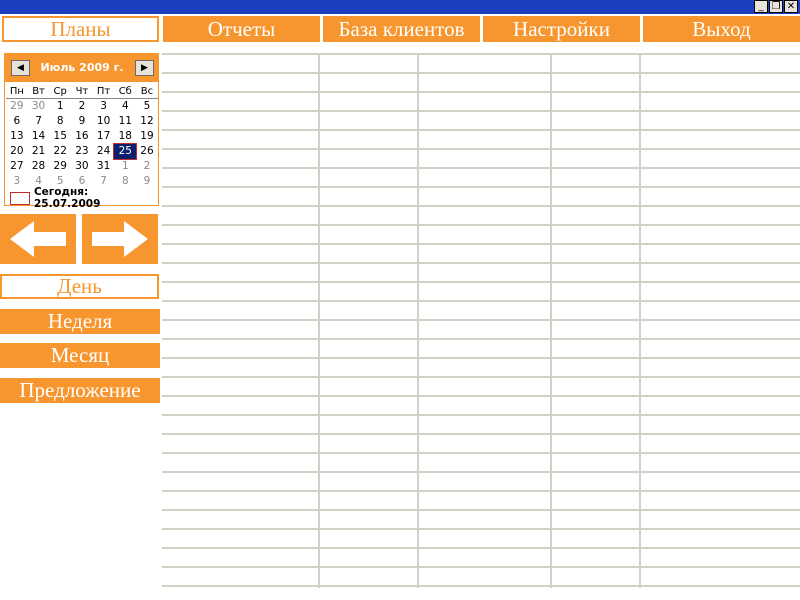 Image resolution: width=800 pixels, height=600 pixels. Describe the element at coordinates (39, 166) in the screenshot. I see `calendar-day: 28` at that location.